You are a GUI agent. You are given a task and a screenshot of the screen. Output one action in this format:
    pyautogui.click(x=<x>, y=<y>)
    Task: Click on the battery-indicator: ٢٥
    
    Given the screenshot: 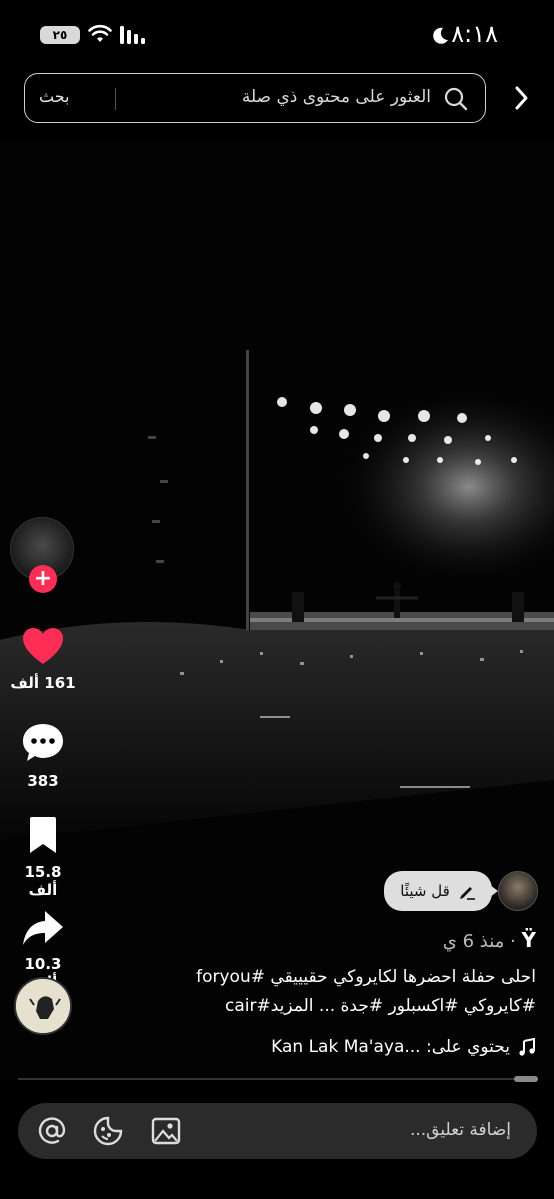 What is the action you would take?
    pyautogui.click(x=60, y=35)
    